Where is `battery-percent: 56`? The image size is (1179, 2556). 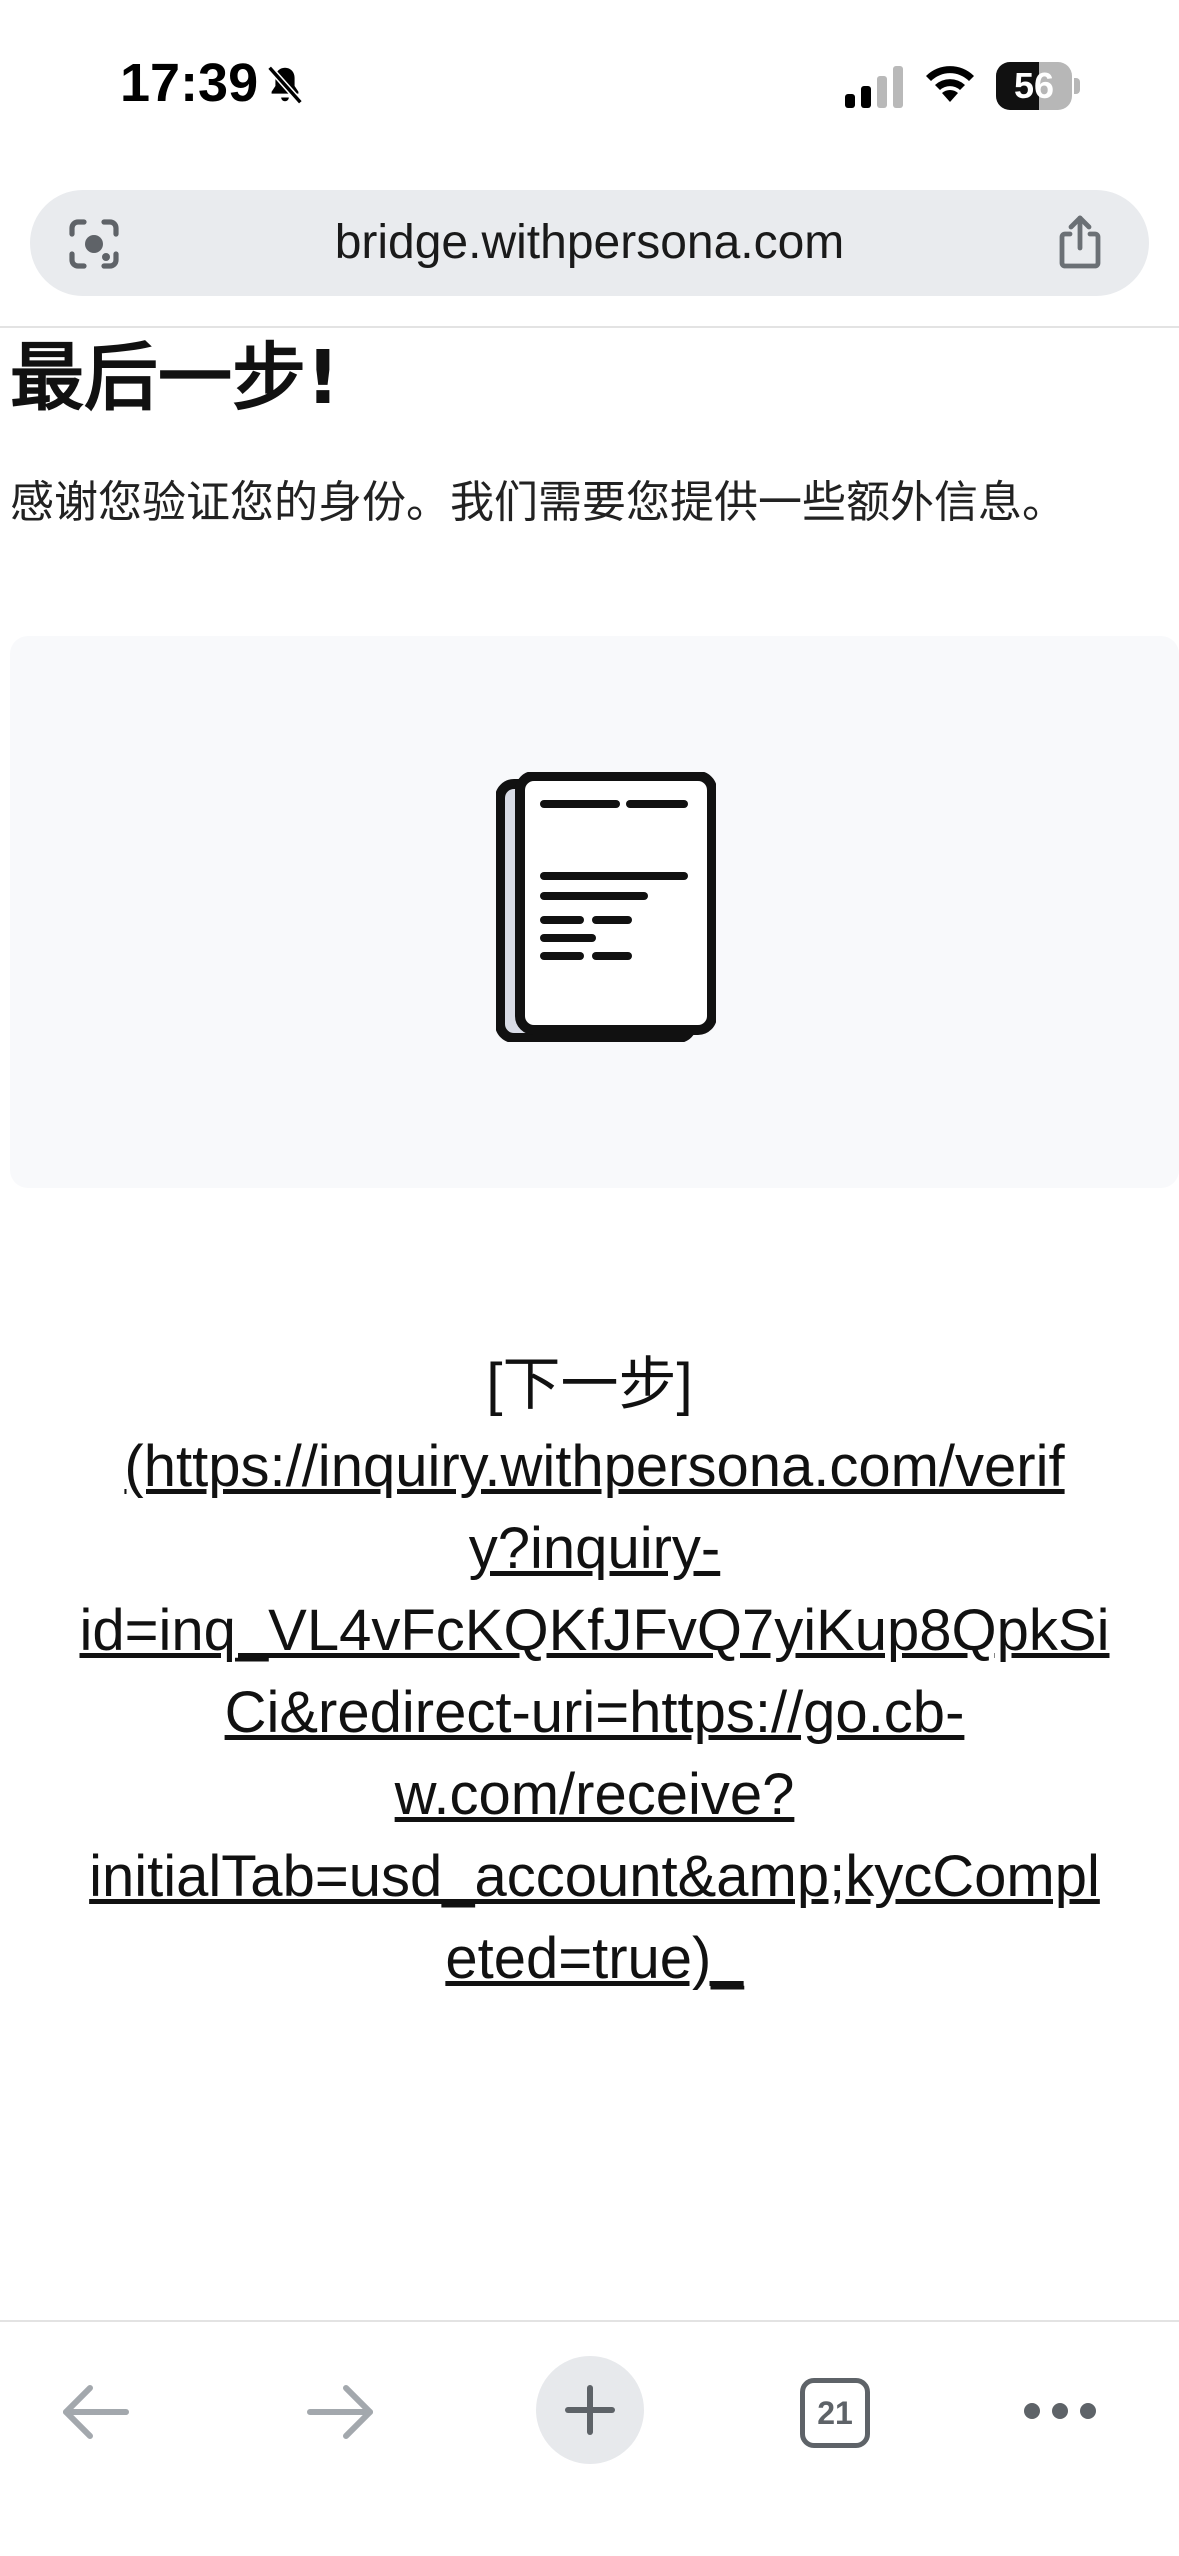 battery-percent: 56 is located at coordinates (1034, 85).